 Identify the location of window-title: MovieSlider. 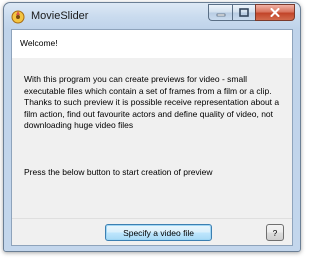
(60, 16).